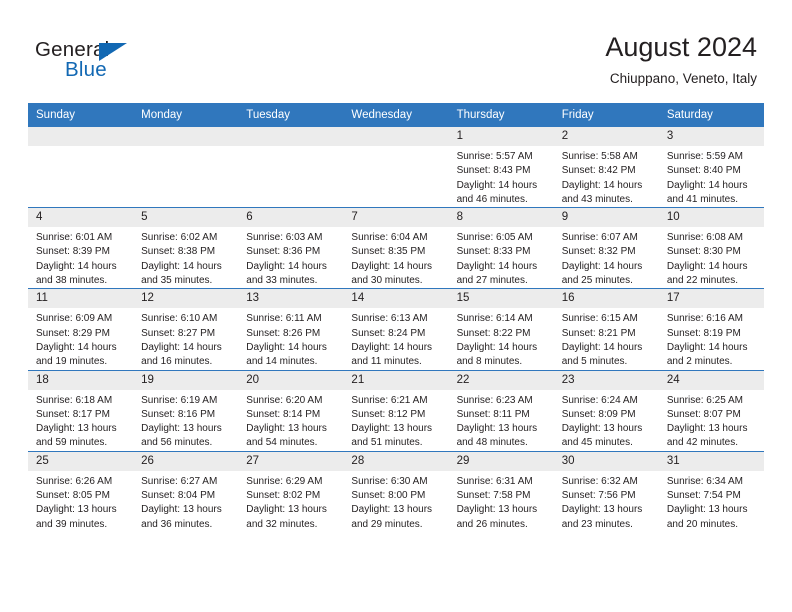 The image size is (792, 612). What do you see at coordinates (178, 252) in the screenshot?
I see `sunset-text: Sunset: 8:38 PM` at bounding box center [178, 252].